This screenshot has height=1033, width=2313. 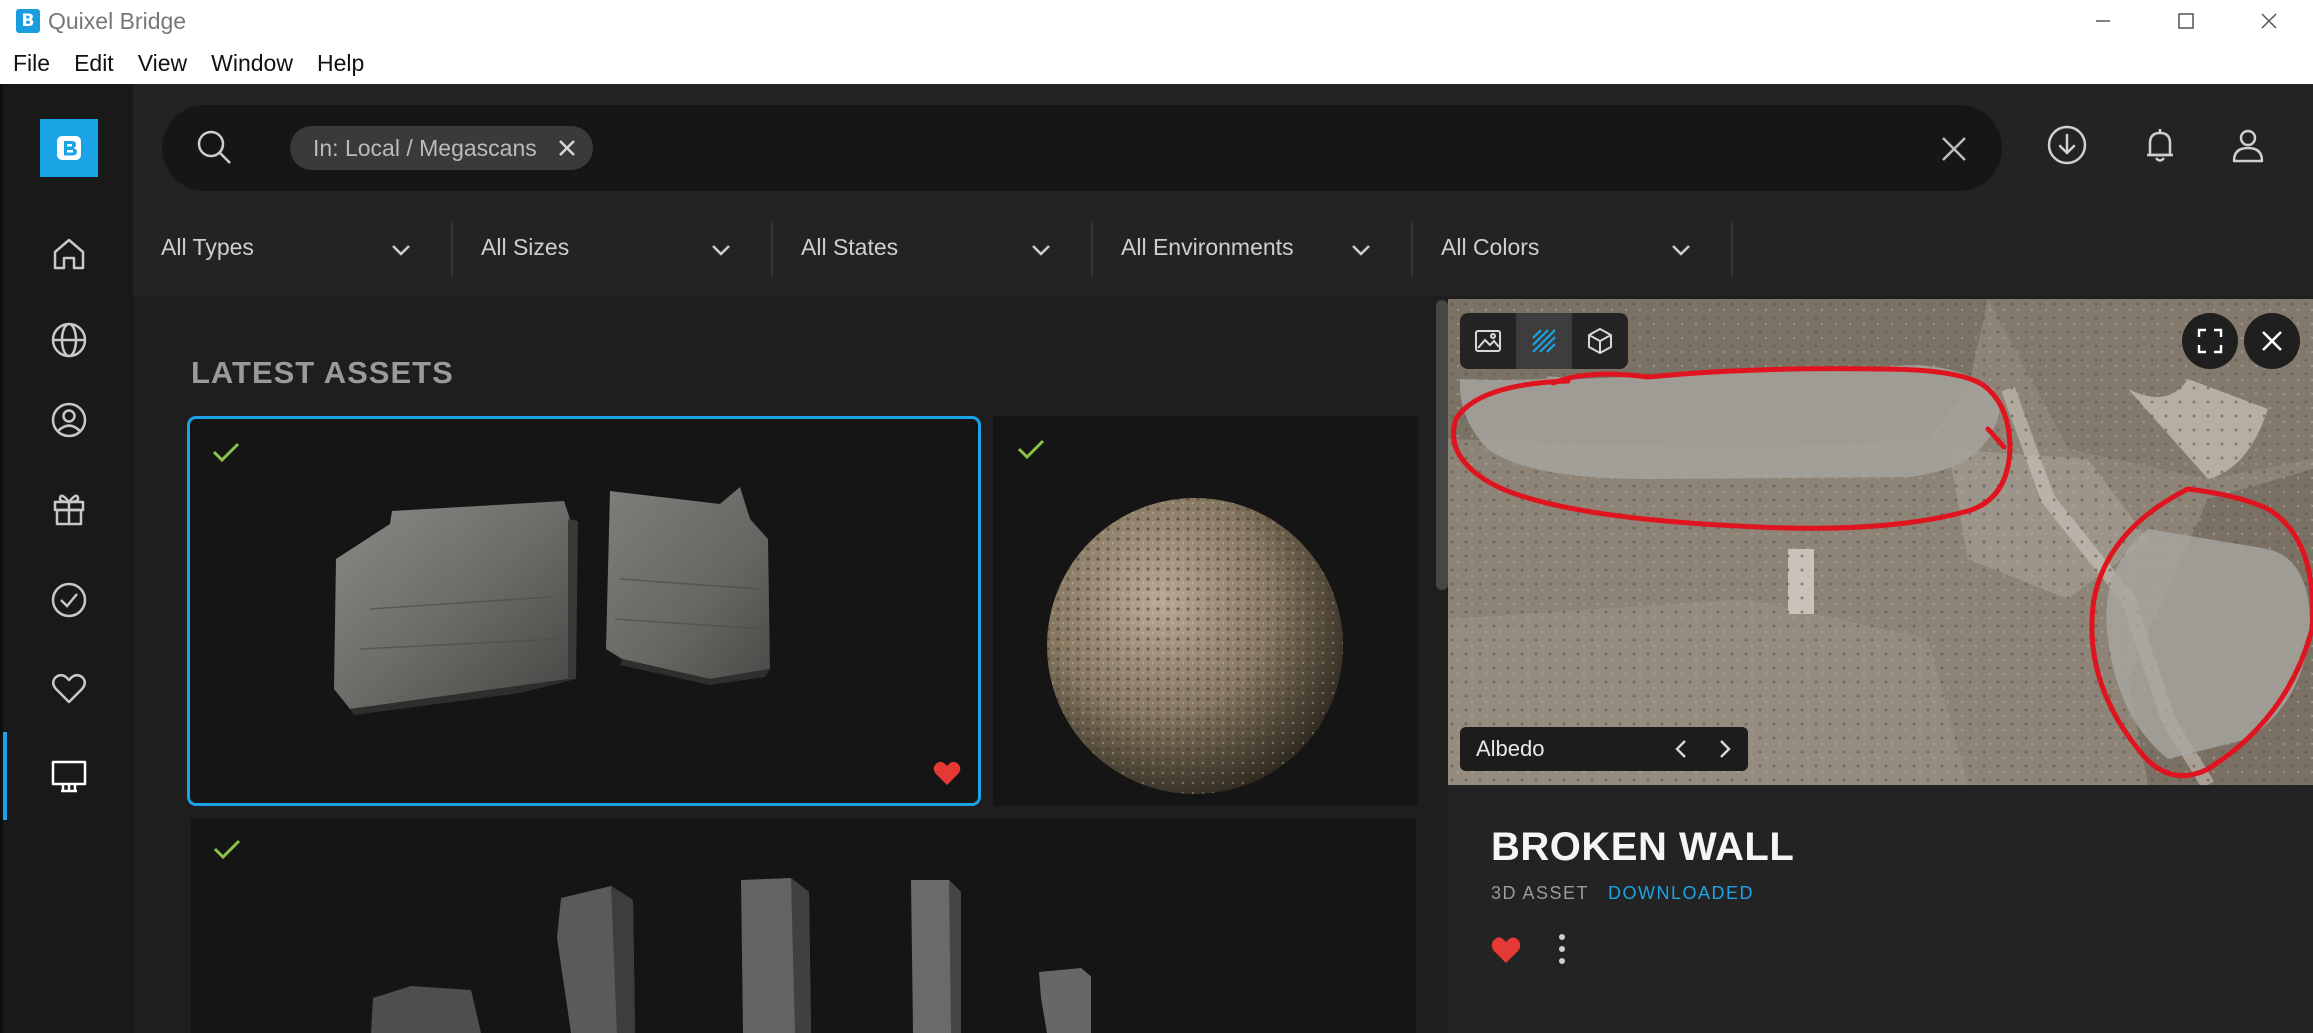 I want to click on user-circle-icon, so click(x=69, y=420).